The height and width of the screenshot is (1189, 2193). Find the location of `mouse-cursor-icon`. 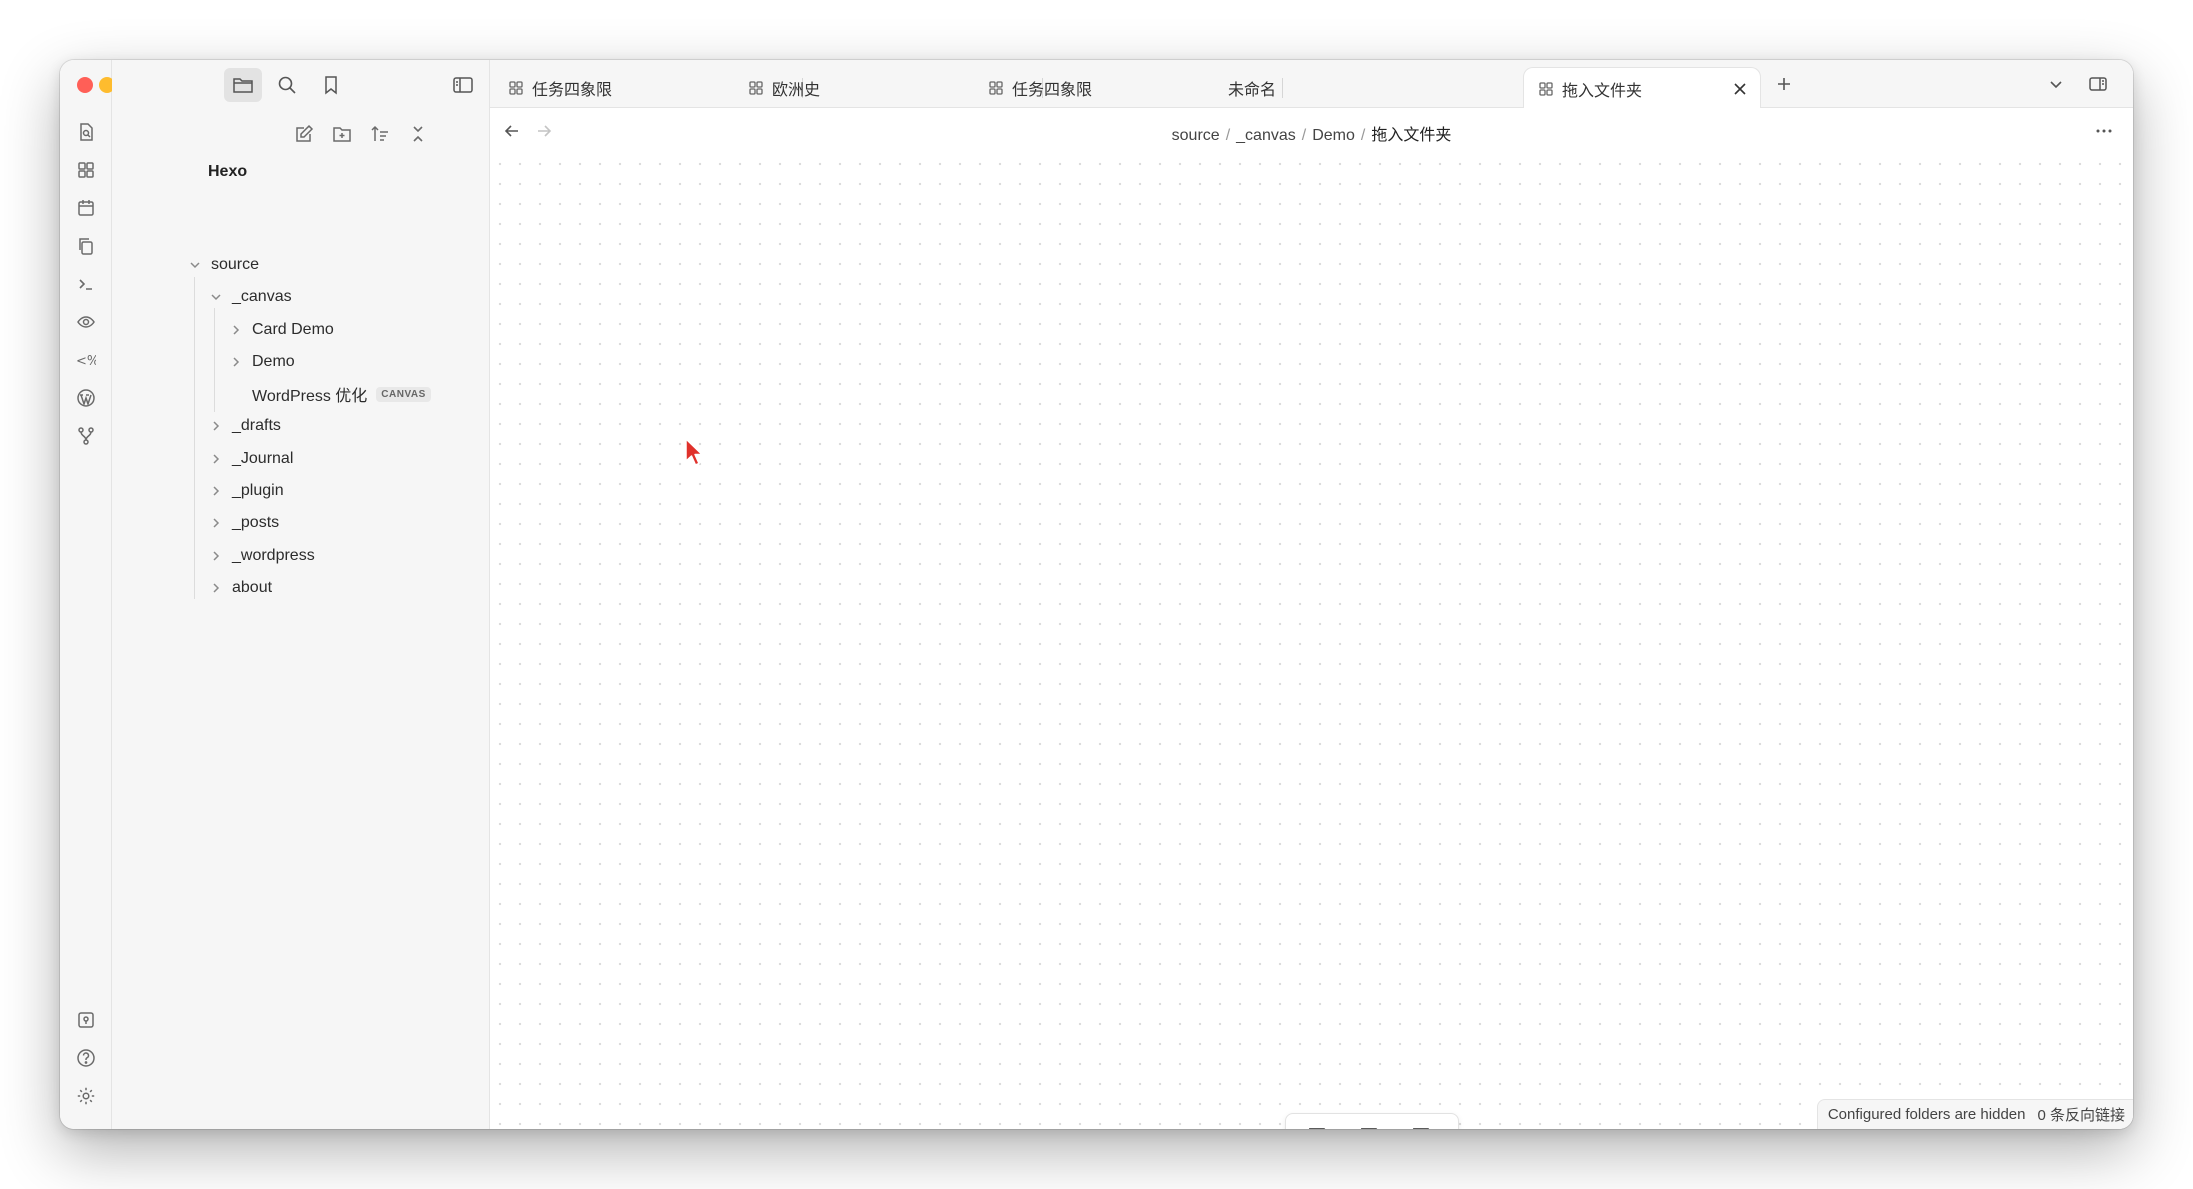

mouse-cursor-icon is located at coordinates (694, 452).